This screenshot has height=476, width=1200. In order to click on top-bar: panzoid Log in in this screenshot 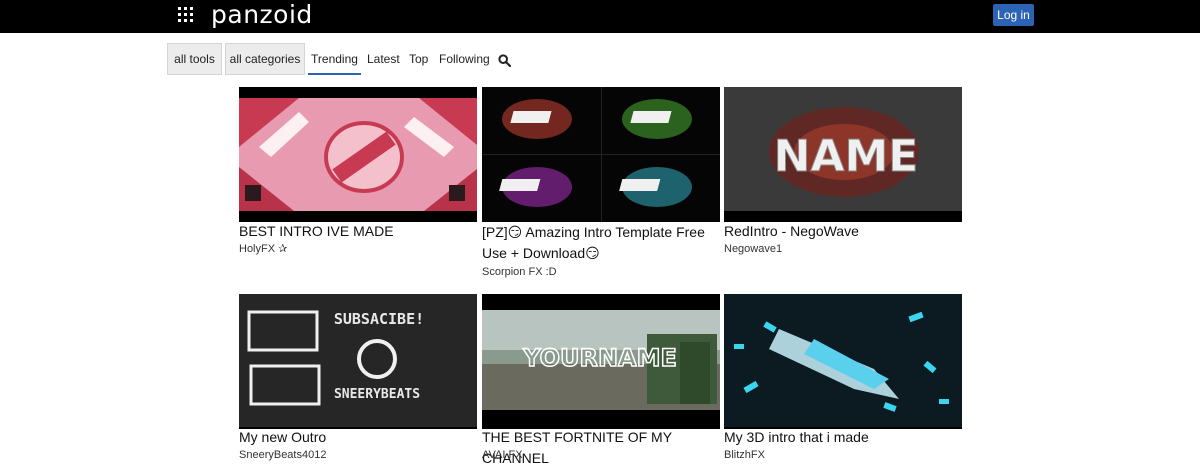, I will do `click(600, 16)`.